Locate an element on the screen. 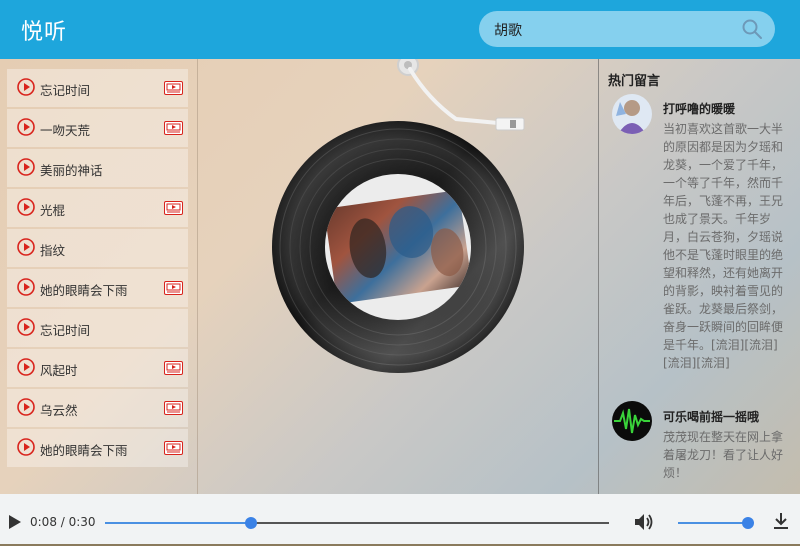 The image size is (800, 546). comment-username: 可乐喝前摇一摇哦 is located at coordinates (711, 416).